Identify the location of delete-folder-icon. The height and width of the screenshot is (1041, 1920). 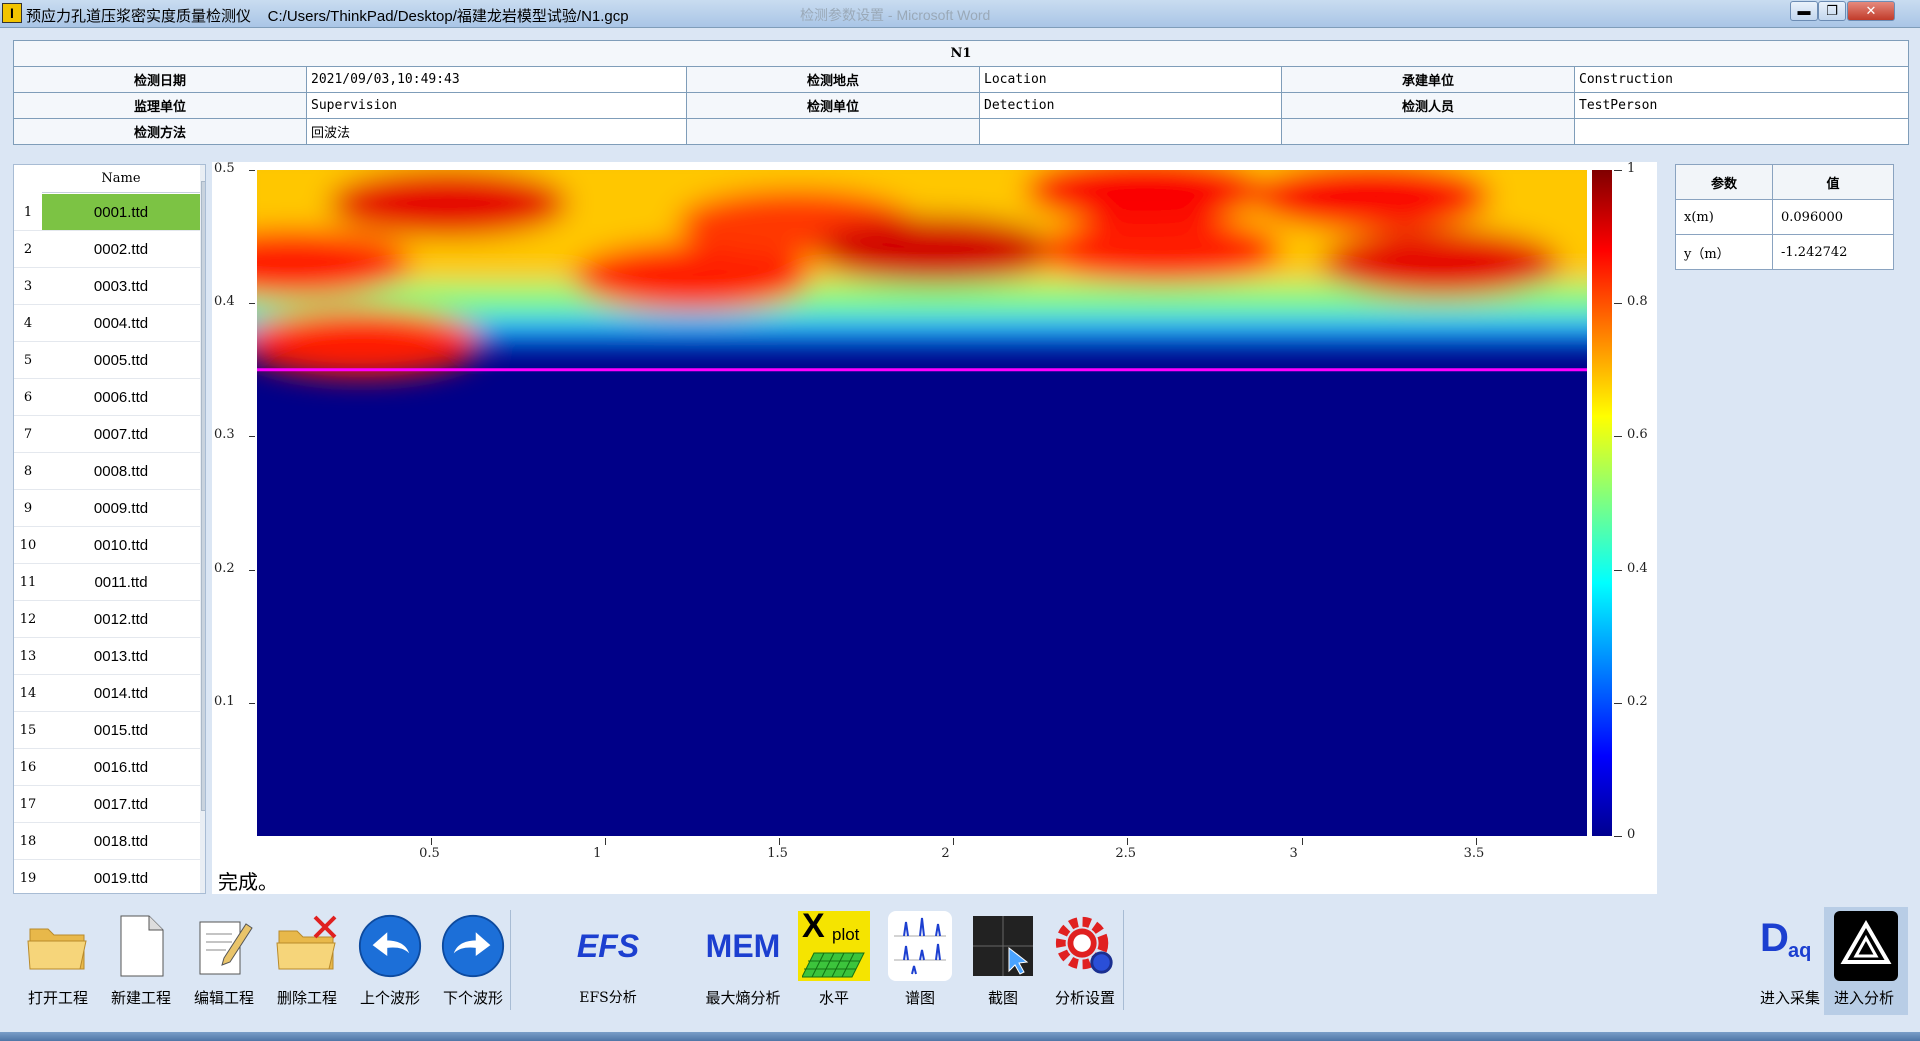
(307, 946).